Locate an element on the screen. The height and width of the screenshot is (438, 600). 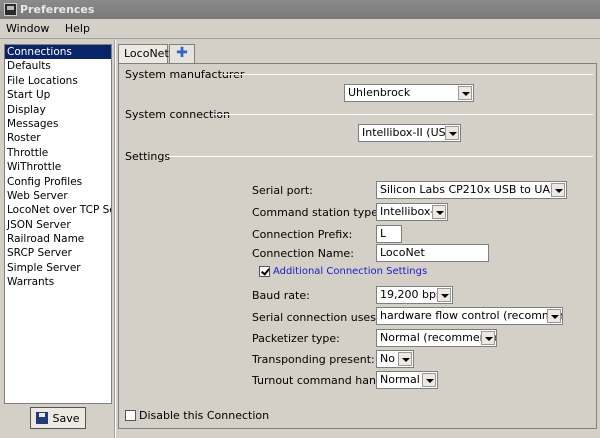
app-icon is located at coordinates (10, 9).